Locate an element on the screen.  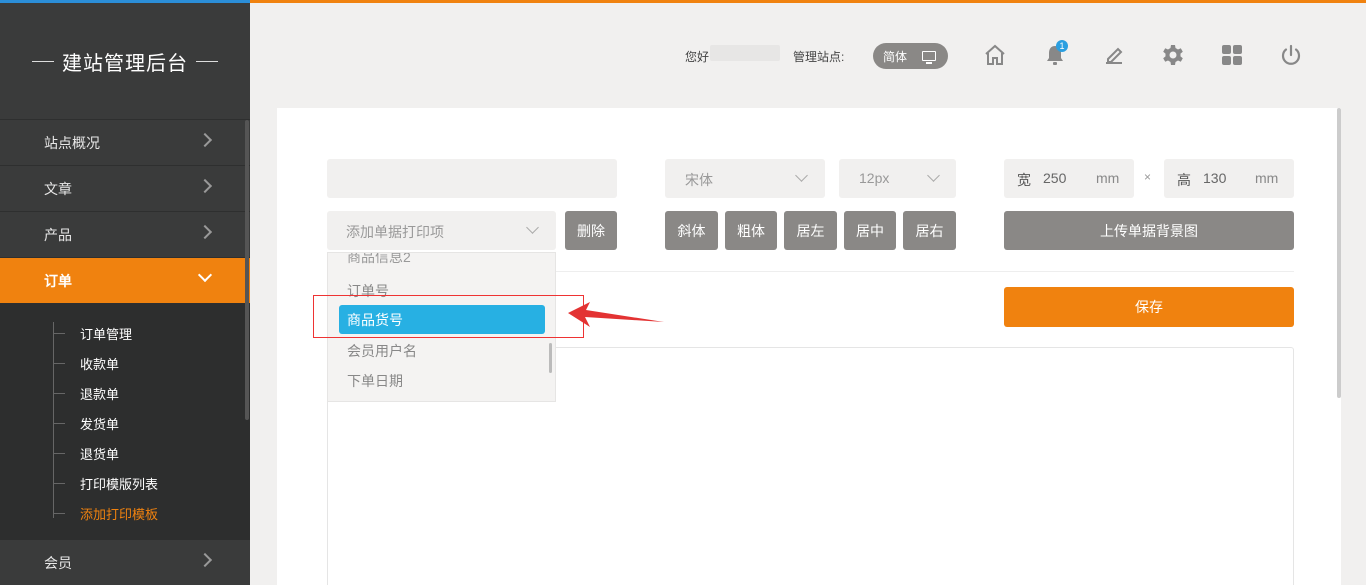
annotation-arrow-icon is located at coordinates (616, 314).